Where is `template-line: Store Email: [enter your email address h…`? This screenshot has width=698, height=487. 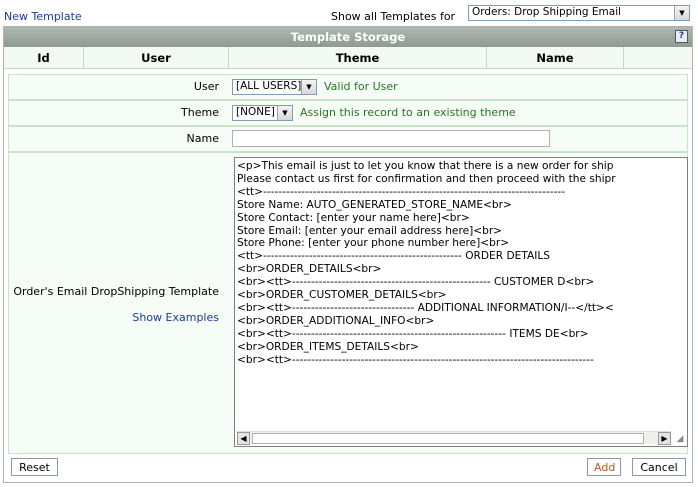 template-line: Store Email: [enter your email address h… is located at coordinates (370, 230).